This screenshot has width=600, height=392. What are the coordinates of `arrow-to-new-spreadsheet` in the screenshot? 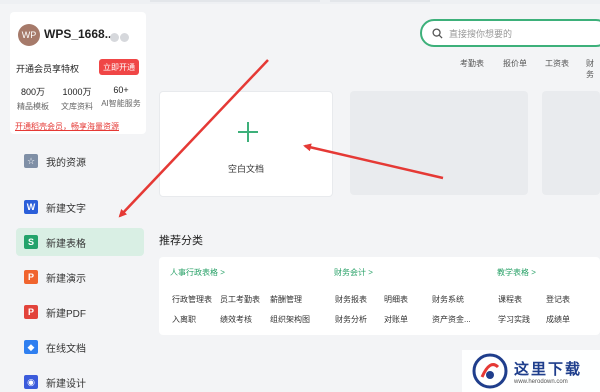 It's located at (193, 138).